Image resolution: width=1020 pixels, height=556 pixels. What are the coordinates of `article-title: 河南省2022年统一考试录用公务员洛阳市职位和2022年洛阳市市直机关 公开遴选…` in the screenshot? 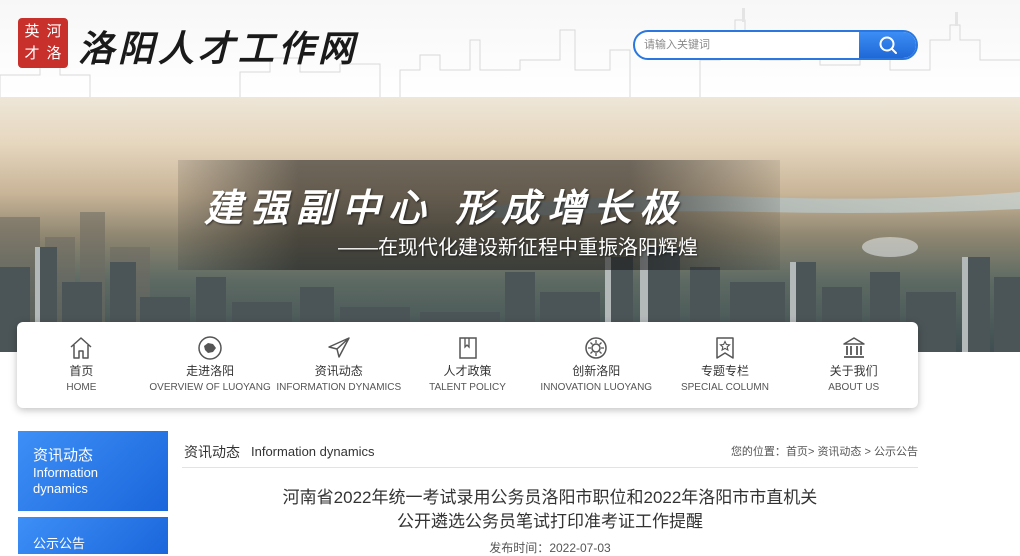 It's located at (550, 510).